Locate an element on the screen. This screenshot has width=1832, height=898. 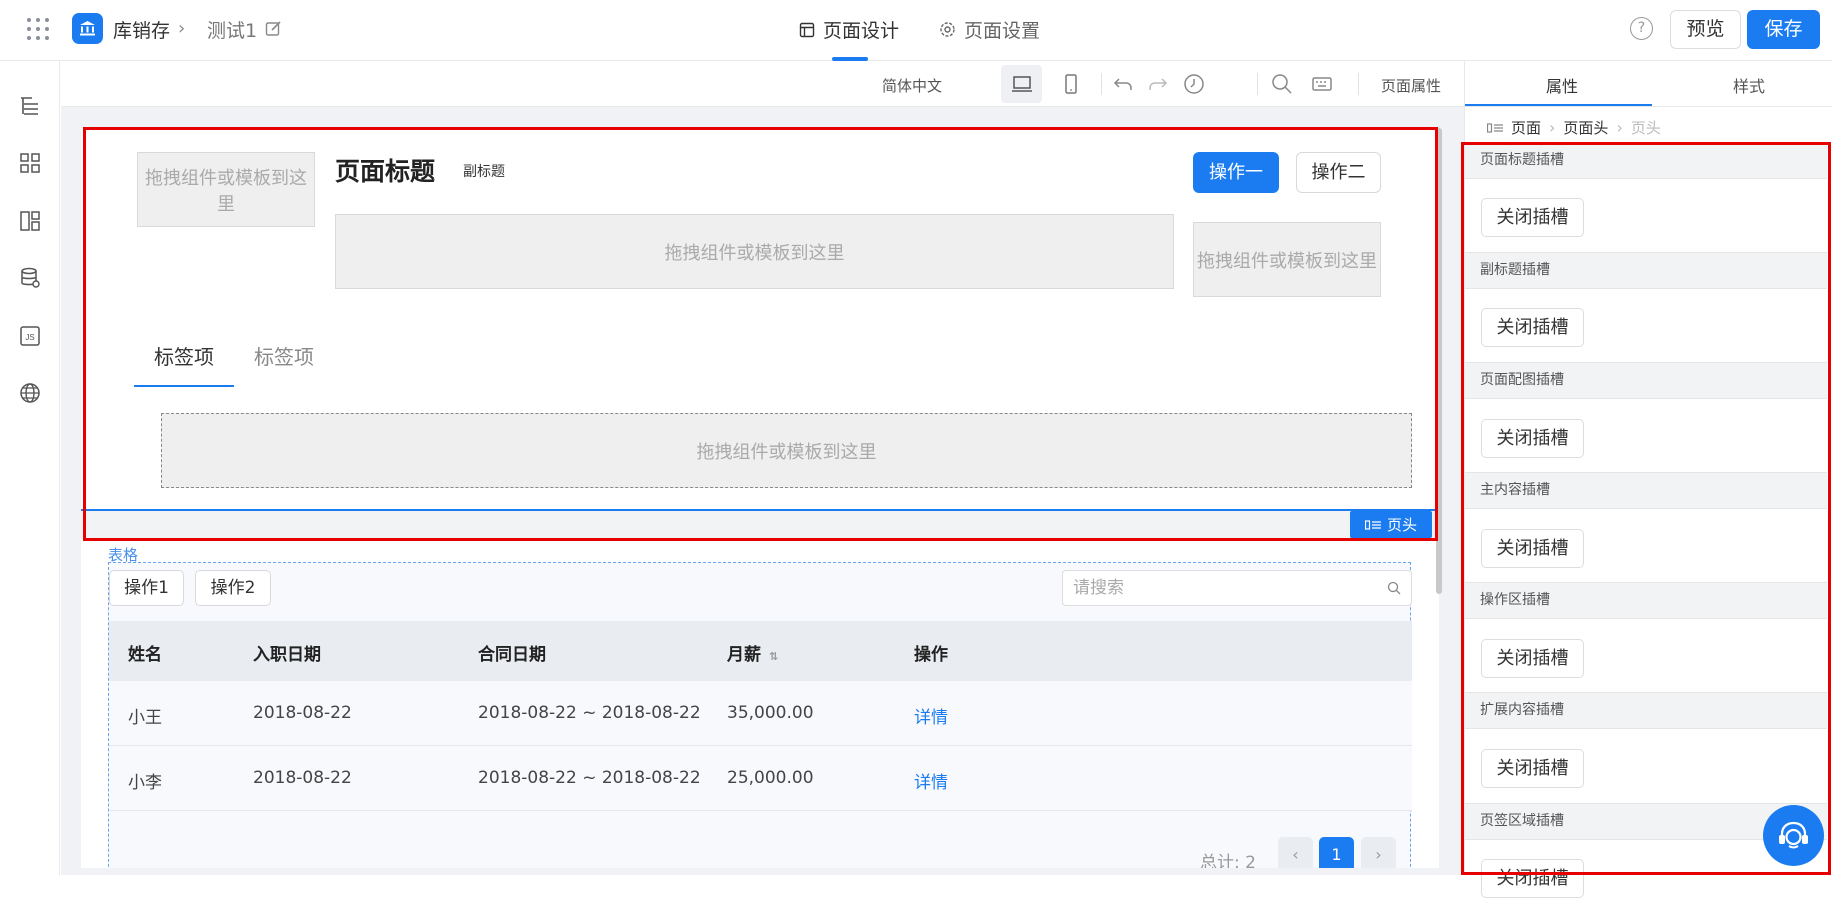
action-one-button: 操作一 is located at coordinates (1236, 172).